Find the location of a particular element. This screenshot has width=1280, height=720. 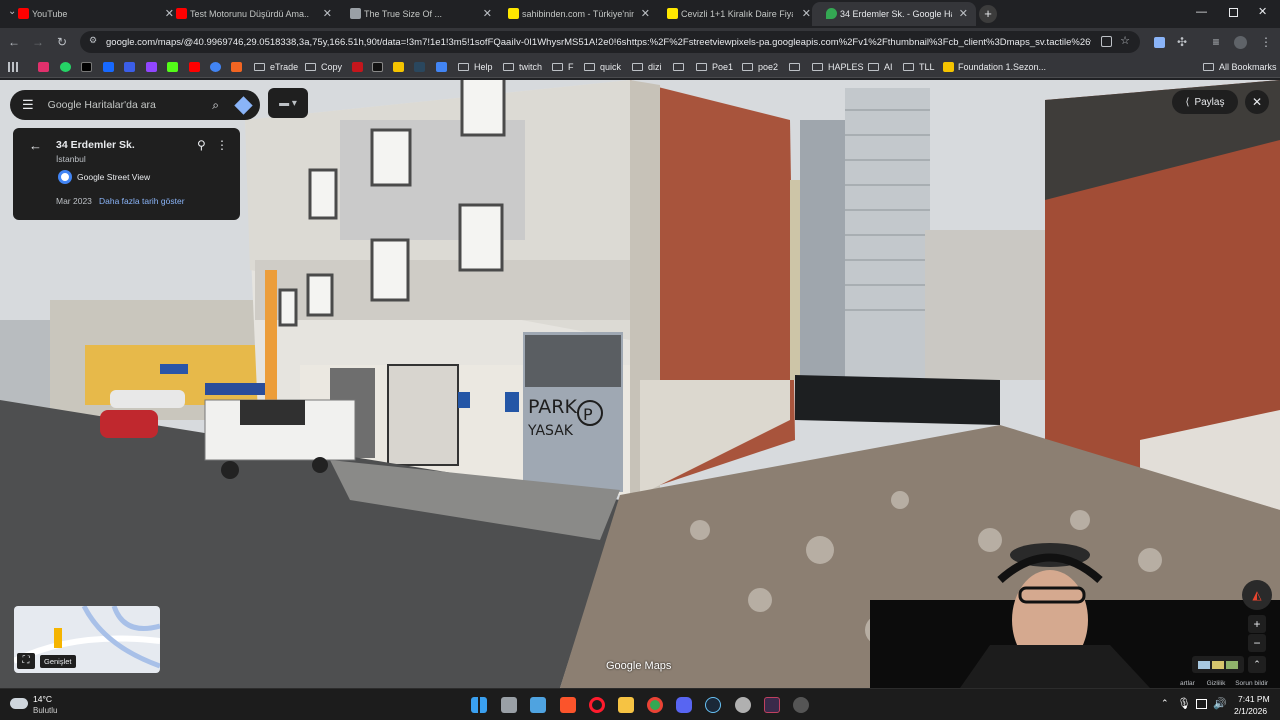

profile-avatar is located at coordinates (1240, 42).